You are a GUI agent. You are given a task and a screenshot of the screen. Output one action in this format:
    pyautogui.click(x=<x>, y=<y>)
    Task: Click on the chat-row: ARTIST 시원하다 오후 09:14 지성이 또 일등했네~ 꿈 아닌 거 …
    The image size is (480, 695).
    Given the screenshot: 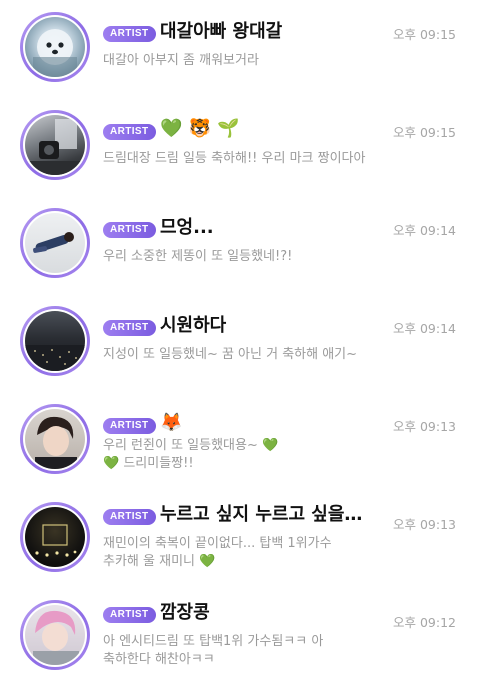 What is the action you would take?
    pyautogui.click(x=240, y=355)
    